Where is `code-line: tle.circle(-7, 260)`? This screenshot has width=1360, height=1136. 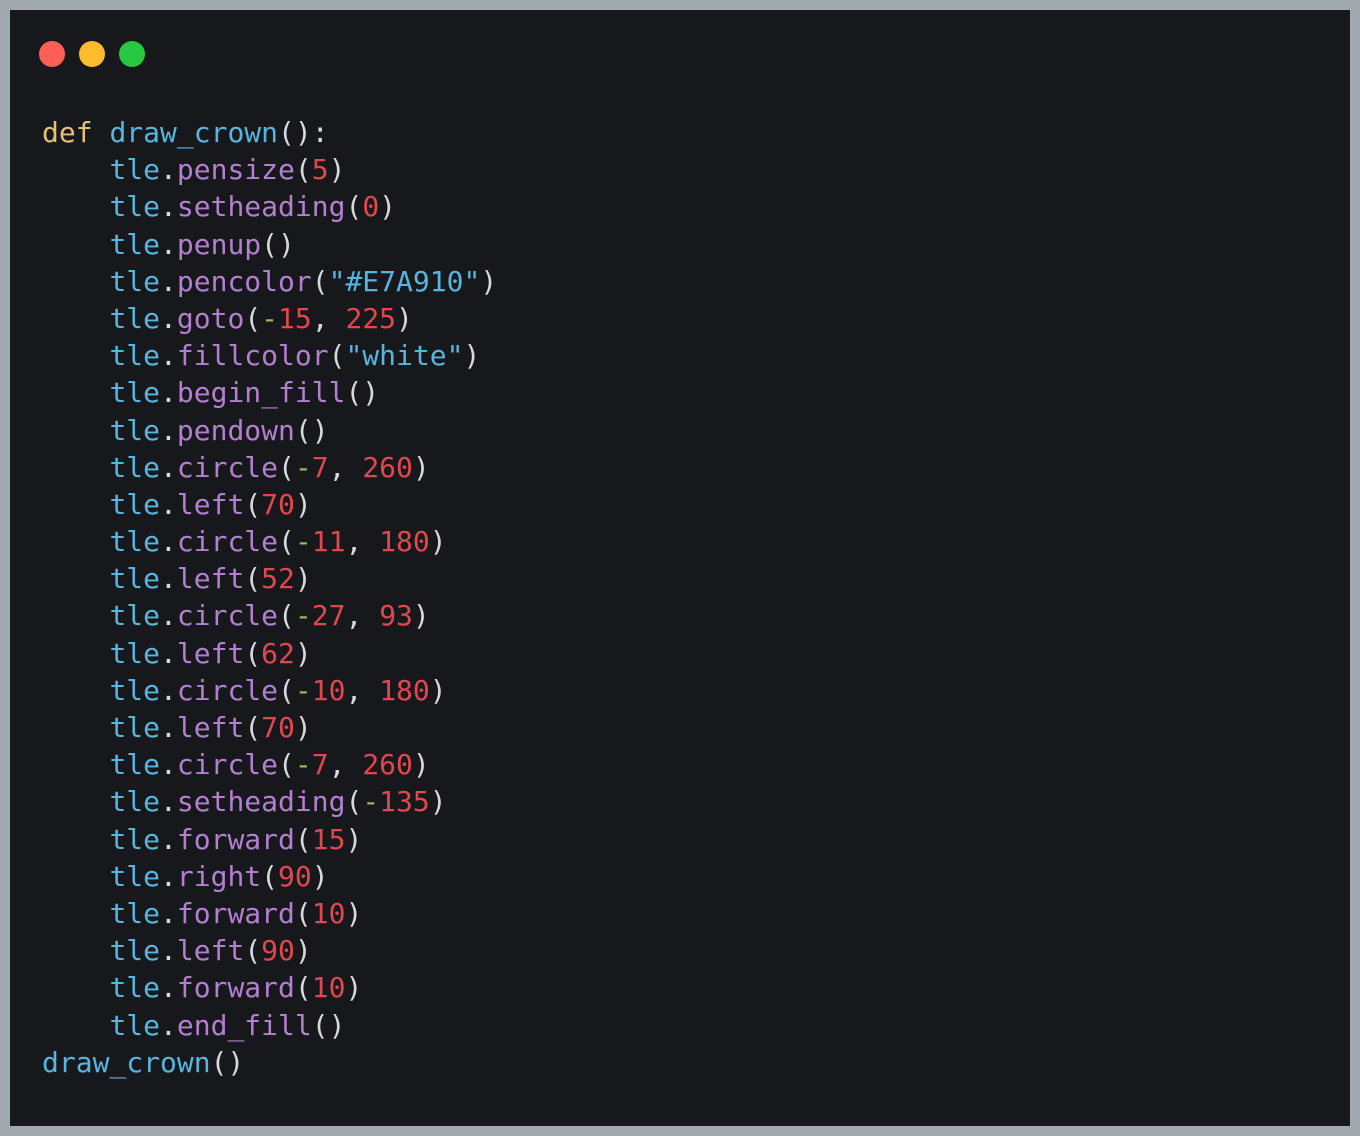
code-line: tle.circle(-7, 260) is located at coordinates (269, 764).